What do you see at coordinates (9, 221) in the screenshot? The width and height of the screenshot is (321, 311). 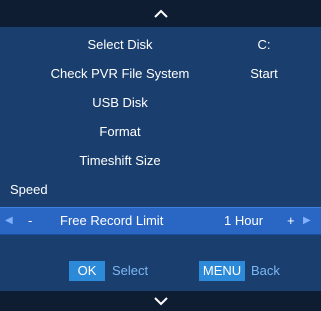 I see `triangle-left-icon: ◀` at bounding box center [9, 221].